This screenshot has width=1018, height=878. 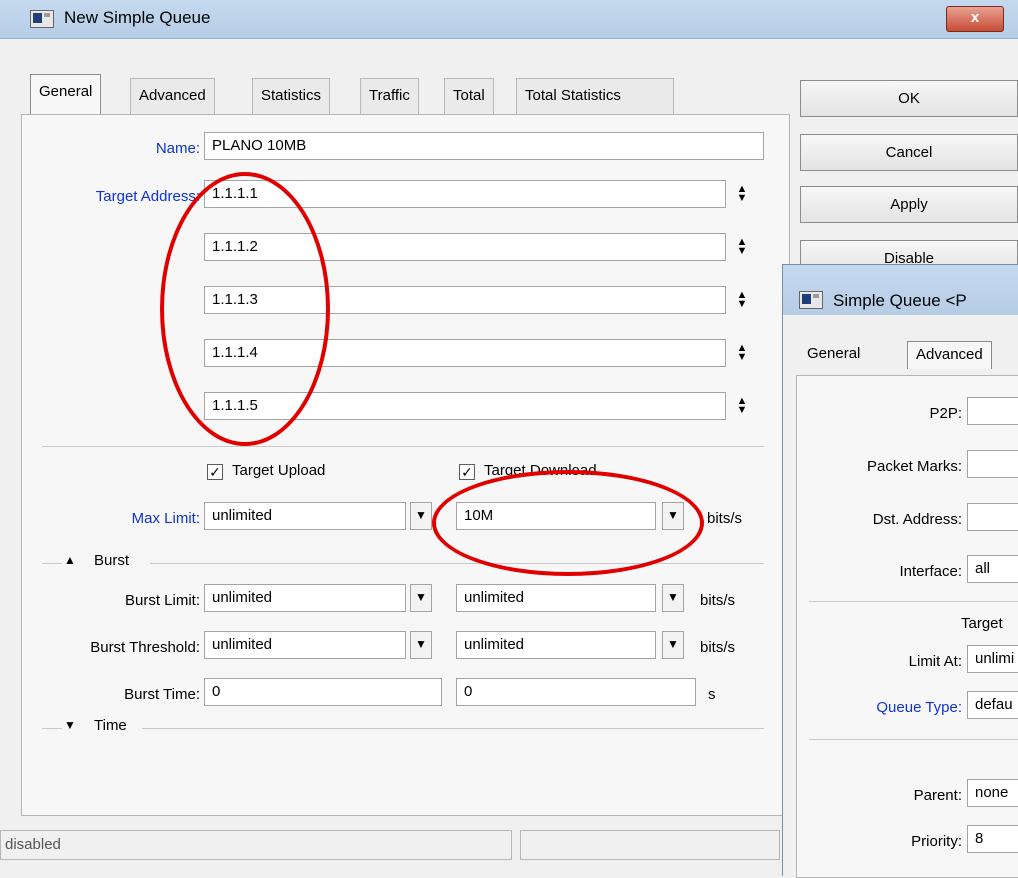 I want to click on time-section-label: Time, so click(x=110, y=725).